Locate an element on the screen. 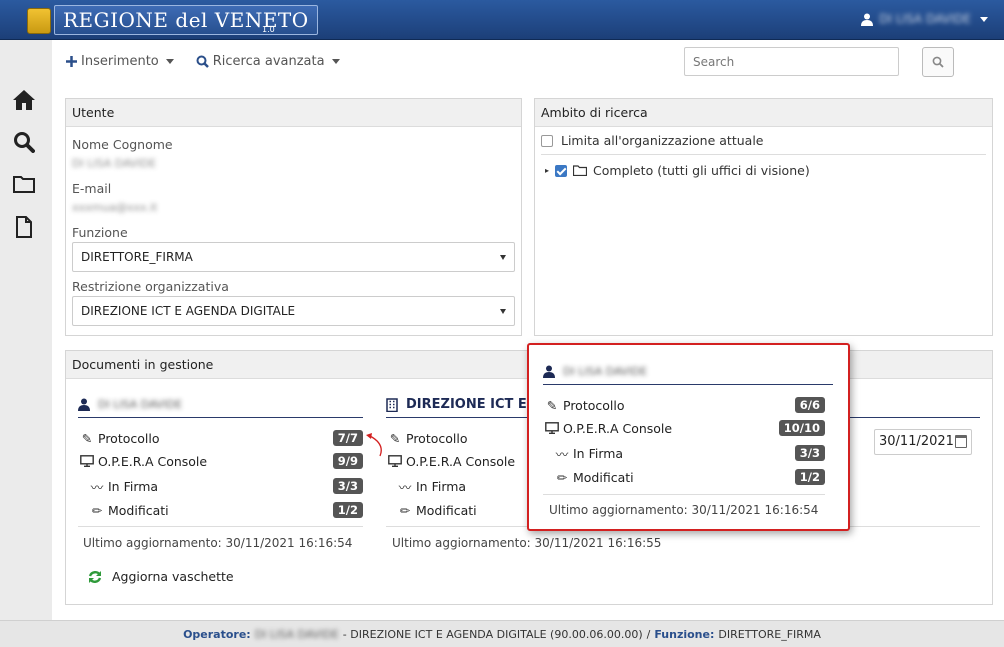  user-menu: DI LISA DAVIDE is located at coordinates (924, 19).